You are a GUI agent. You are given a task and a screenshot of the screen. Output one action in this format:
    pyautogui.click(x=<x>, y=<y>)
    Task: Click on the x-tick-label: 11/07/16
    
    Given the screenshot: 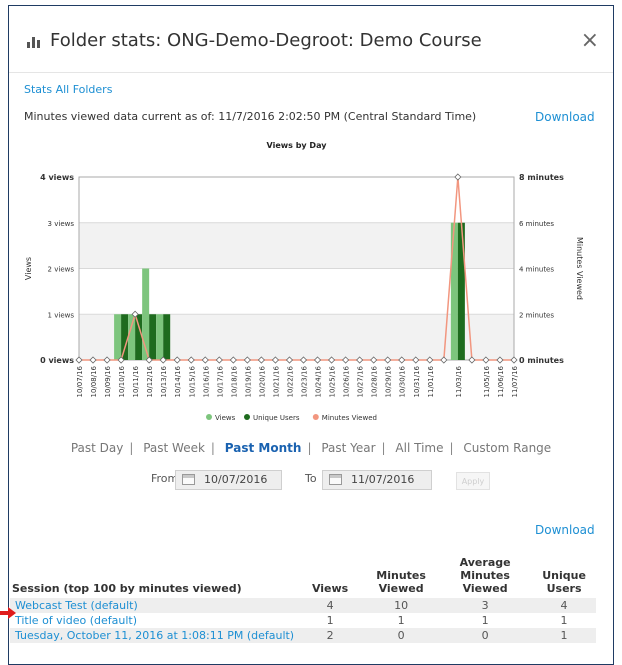 What is the action you would take?
    pyautogui.click(x=515, y=381)
    